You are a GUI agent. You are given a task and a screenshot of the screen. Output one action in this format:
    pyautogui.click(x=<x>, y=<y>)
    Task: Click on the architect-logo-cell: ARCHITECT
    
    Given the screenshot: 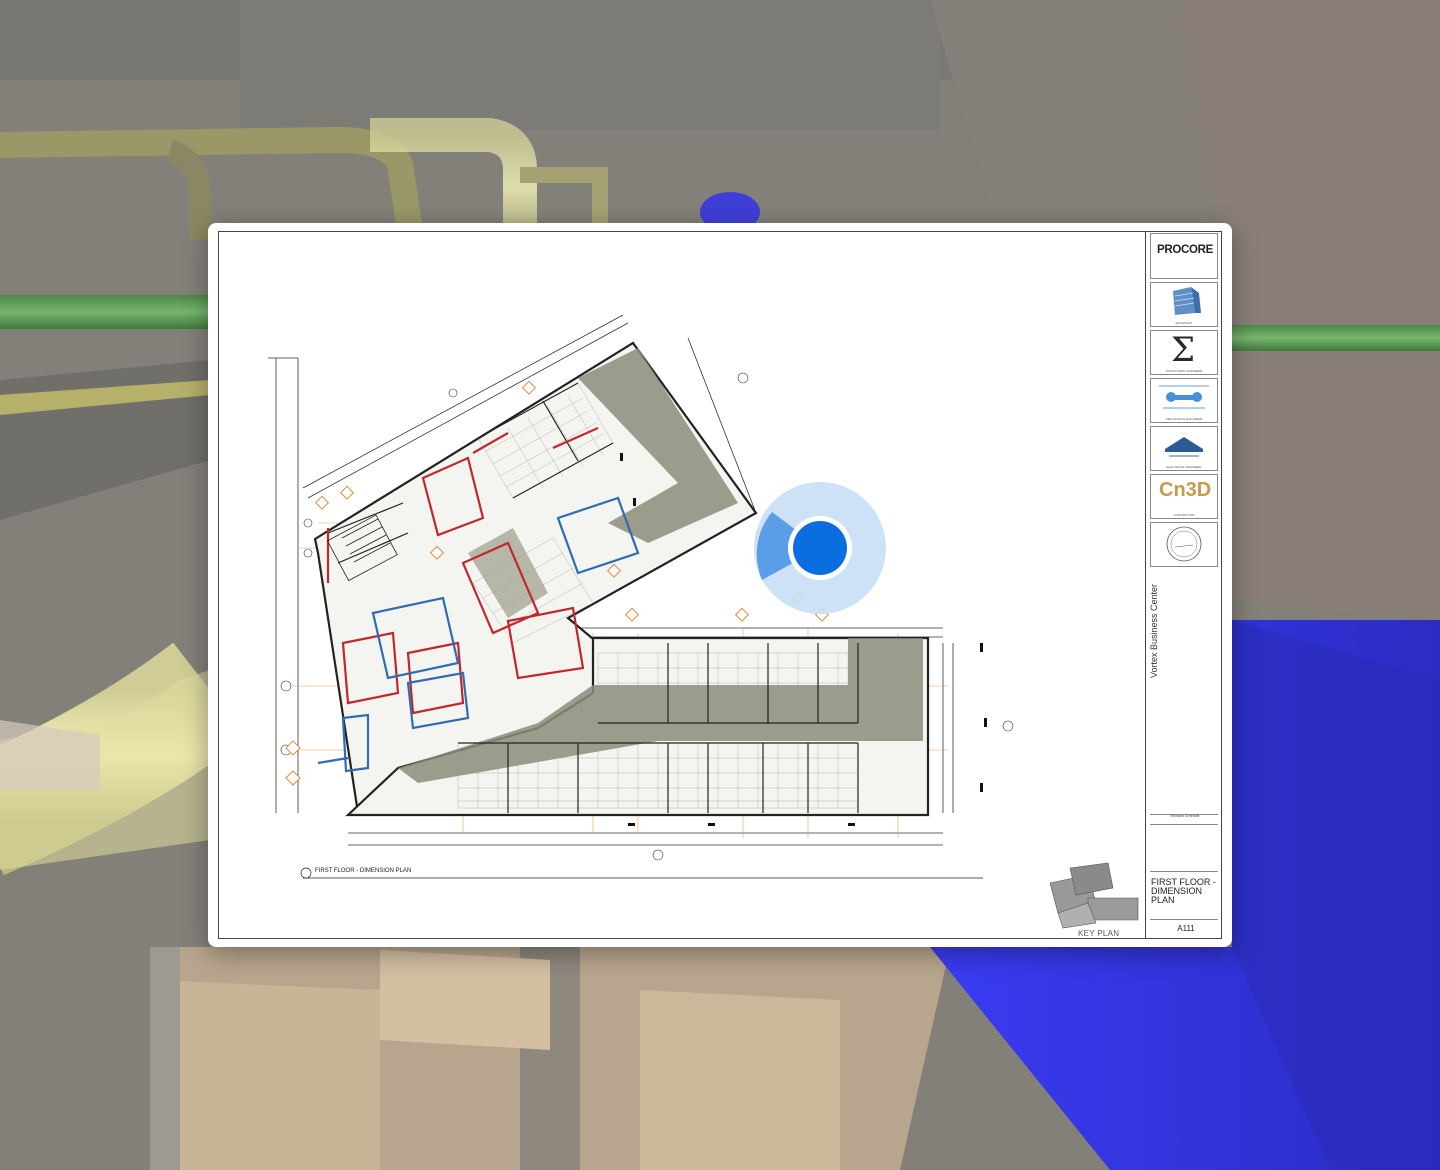 What is the action you would take?
    pyautogui.click(x=1184, y=304)
    